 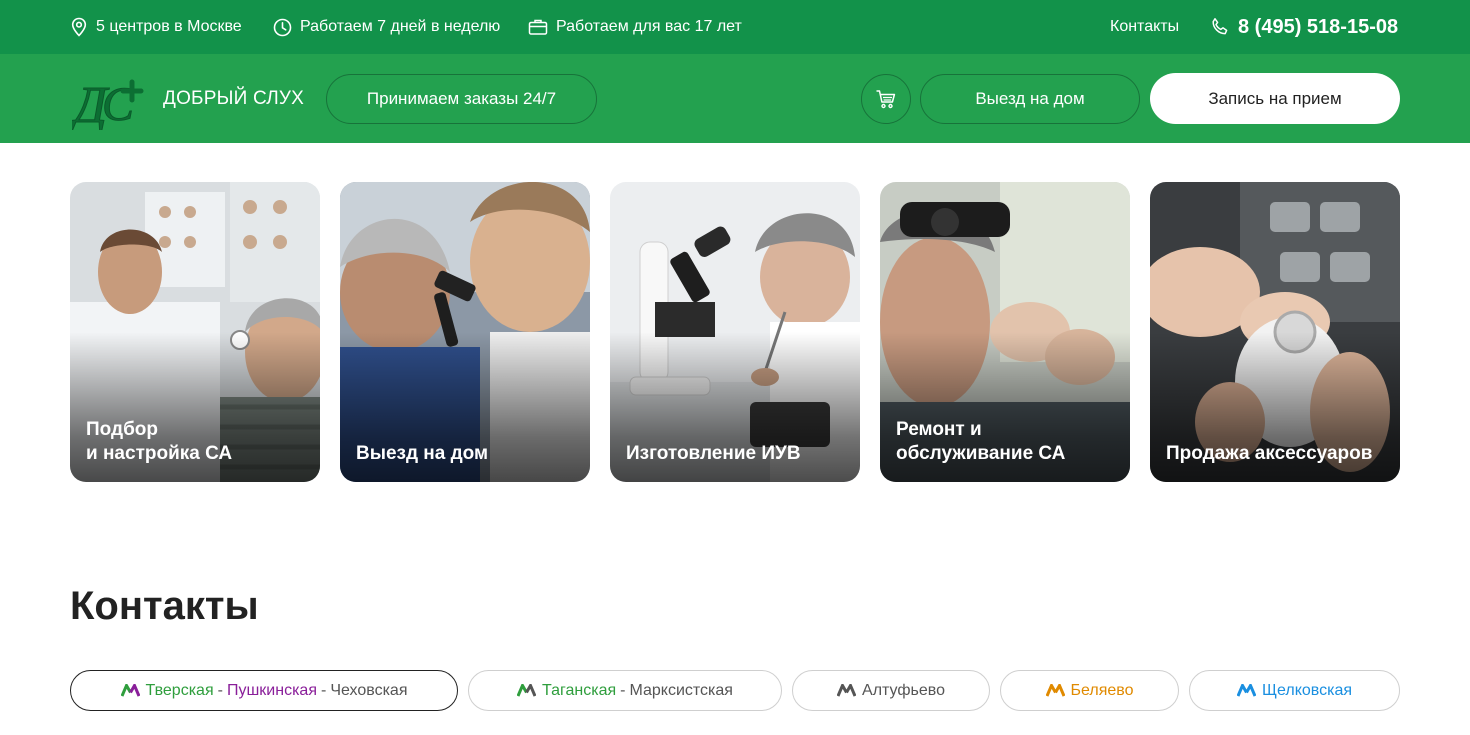 I want to click on cart-button, so click(x=886, y=99).